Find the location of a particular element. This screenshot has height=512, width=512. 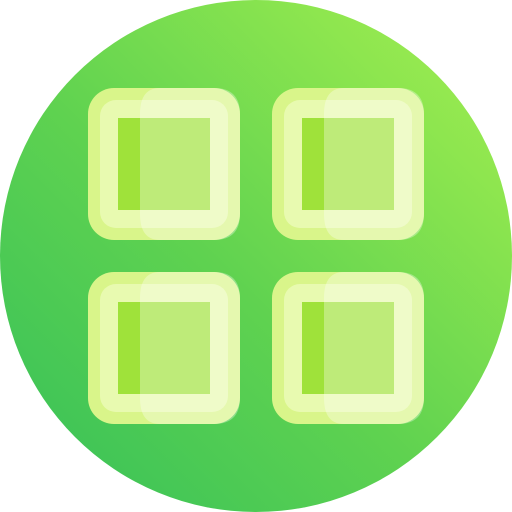

grid-tile-bottom-right is located at coordinates (348, 348).